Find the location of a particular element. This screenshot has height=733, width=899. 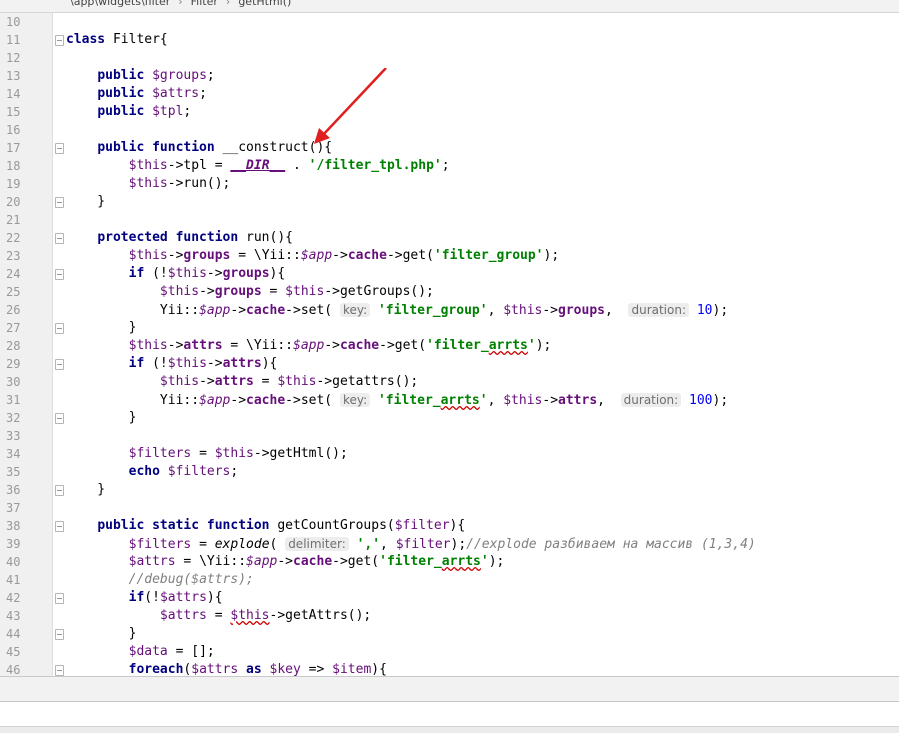

code-text: public $attrs; is located at coordinates (136, 94).